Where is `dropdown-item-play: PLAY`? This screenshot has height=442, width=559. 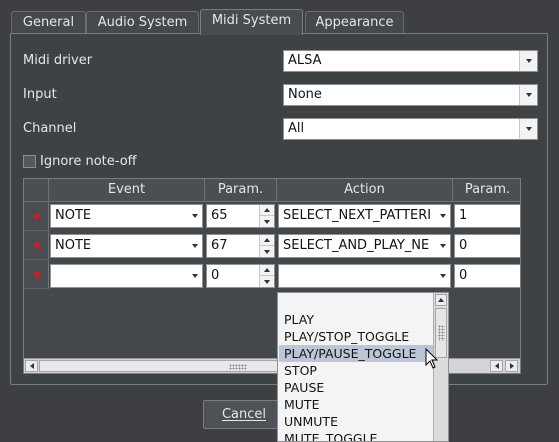 dropdown-item-play: PLAY is located at coordinates (356, 319).